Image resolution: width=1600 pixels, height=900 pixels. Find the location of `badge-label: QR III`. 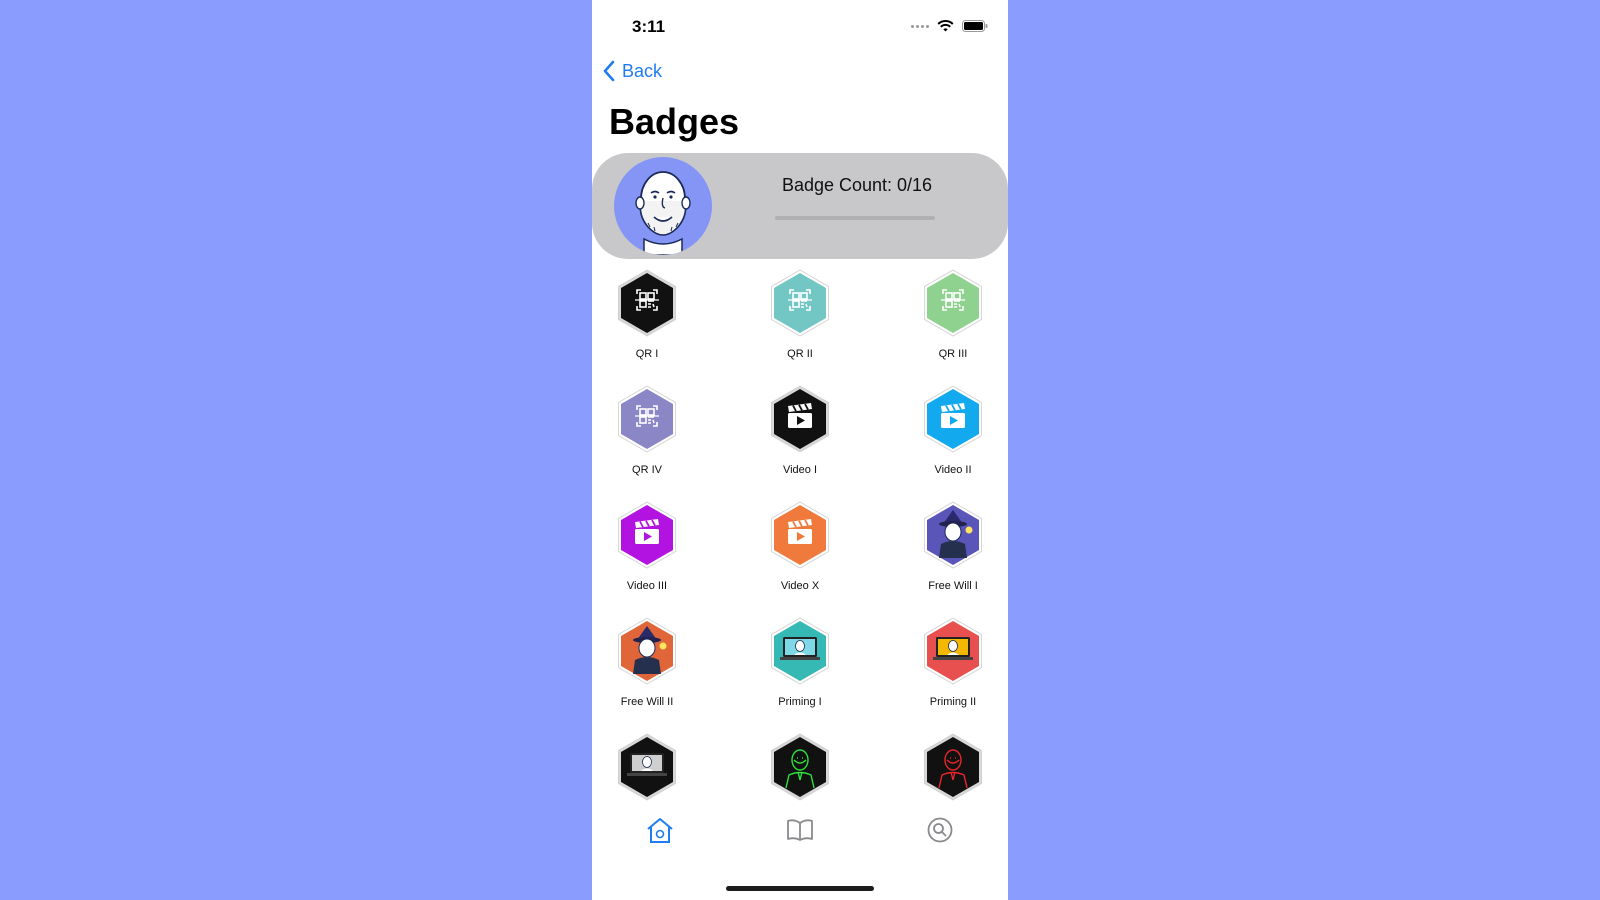

badge-label: QR III is located at coordinates (953, 354).